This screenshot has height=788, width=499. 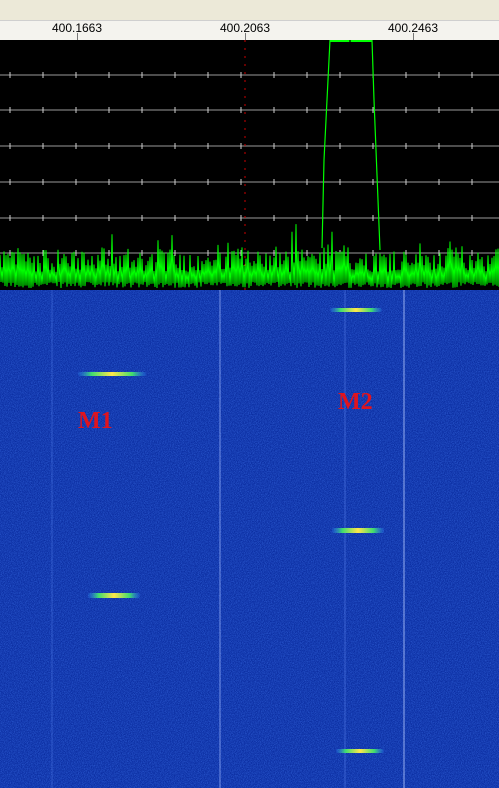 I want to click on marker-label-m2: M2, so click(x=355, y=402).